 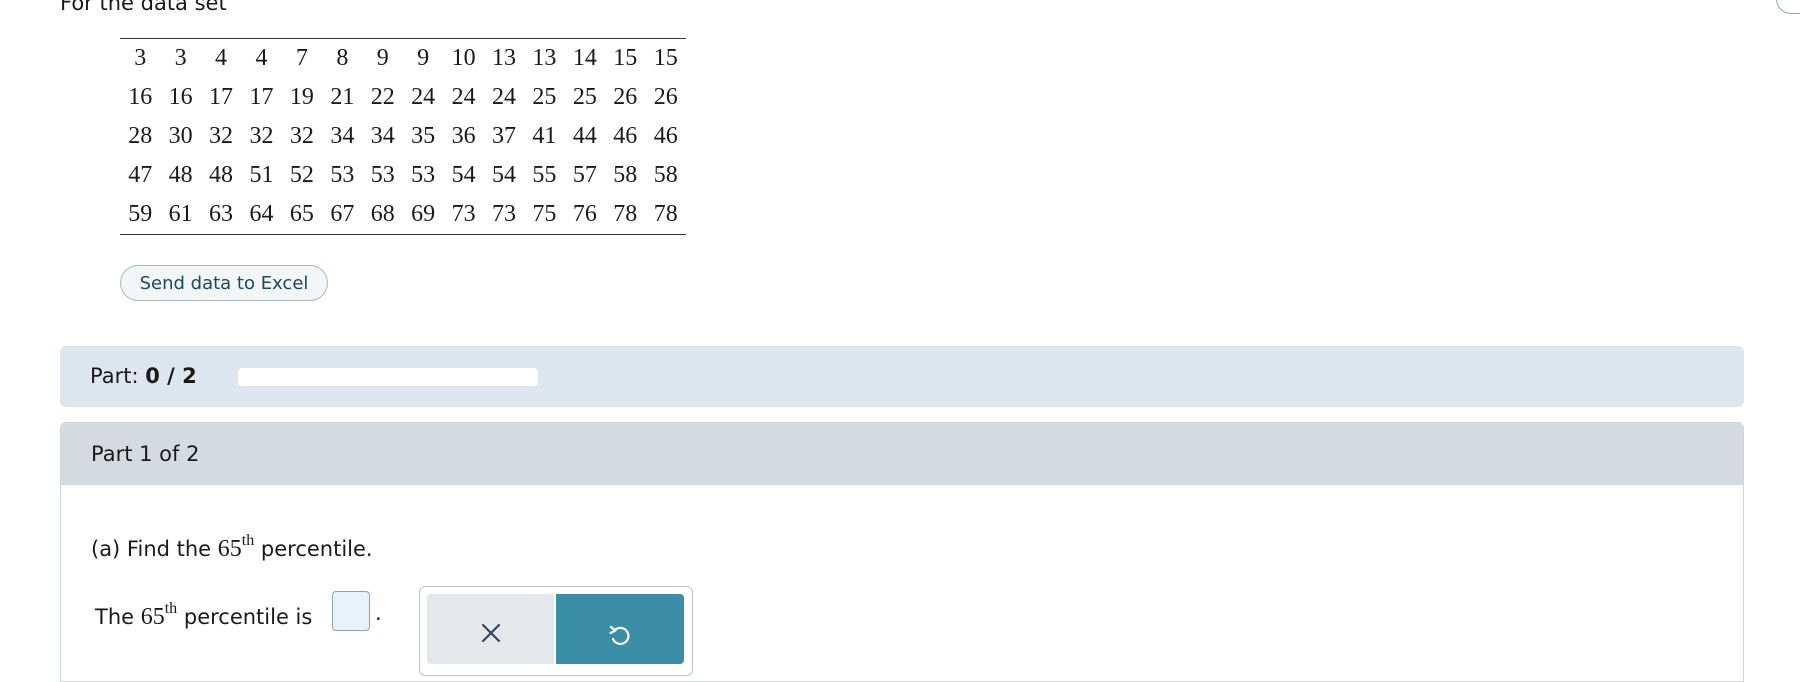 I want to click on percentile-answer-input, so click(x=351, y=611).